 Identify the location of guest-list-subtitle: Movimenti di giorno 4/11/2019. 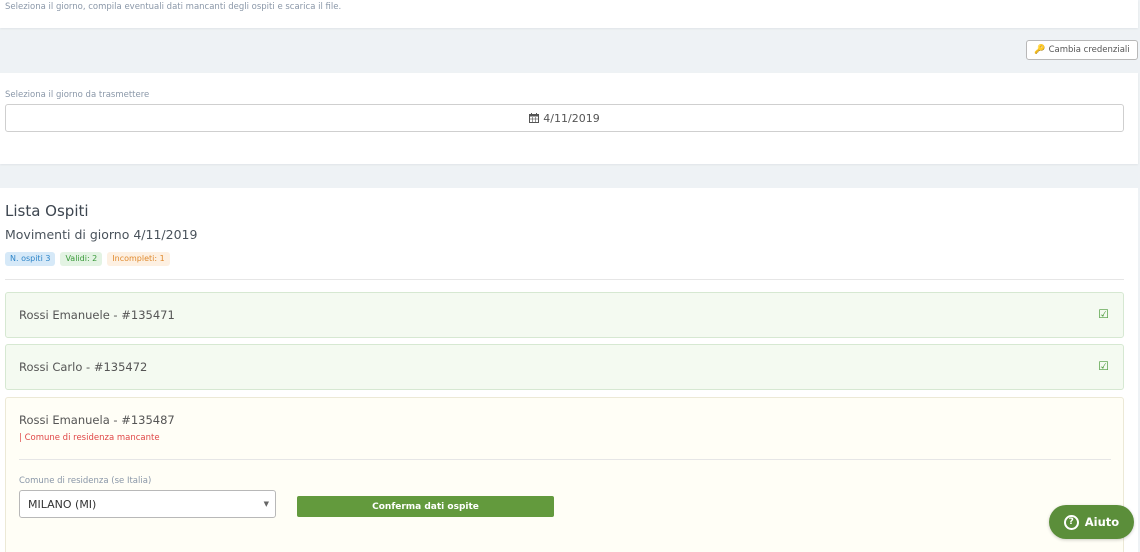
(101, 234).